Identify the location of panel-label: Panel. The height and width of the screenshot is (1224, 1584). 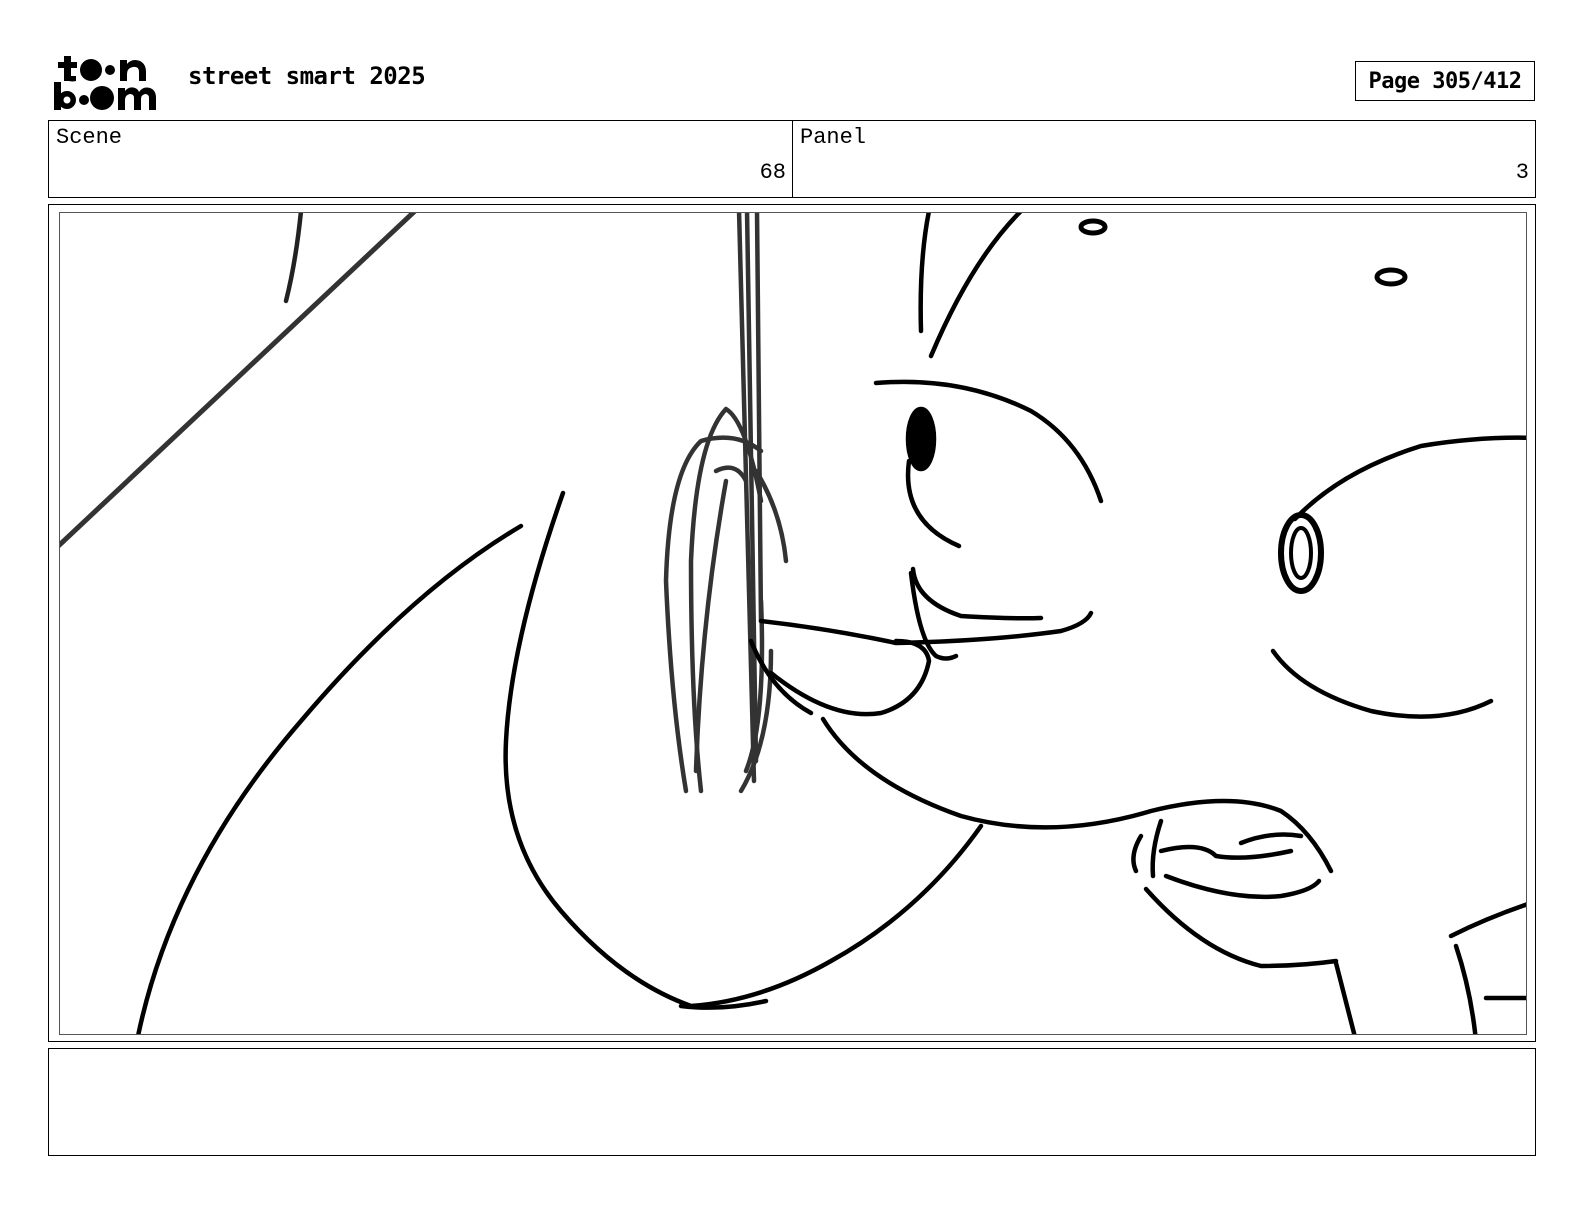
(833, 137).